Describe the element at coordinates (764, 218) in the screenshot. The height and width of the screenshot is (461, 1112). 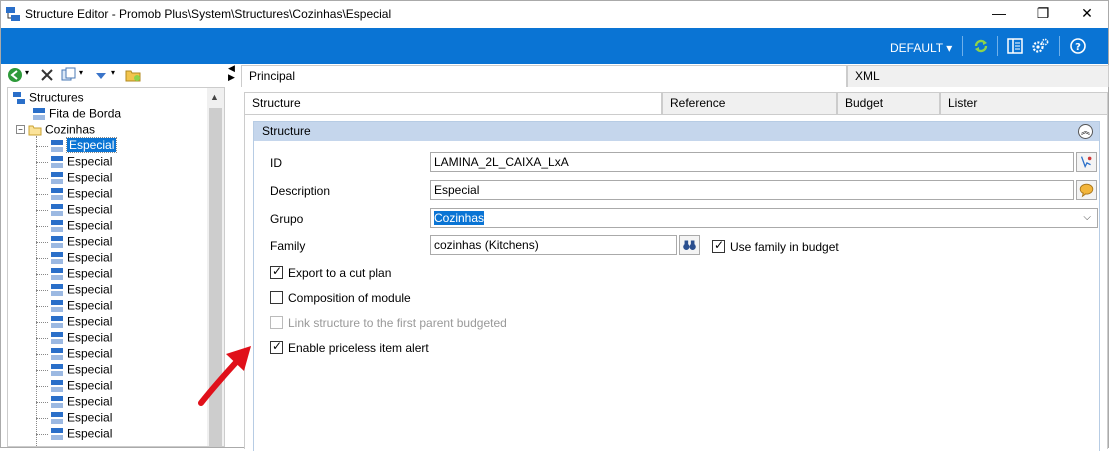
I see `grupo-select: Cozinhas ⌵` at that location.